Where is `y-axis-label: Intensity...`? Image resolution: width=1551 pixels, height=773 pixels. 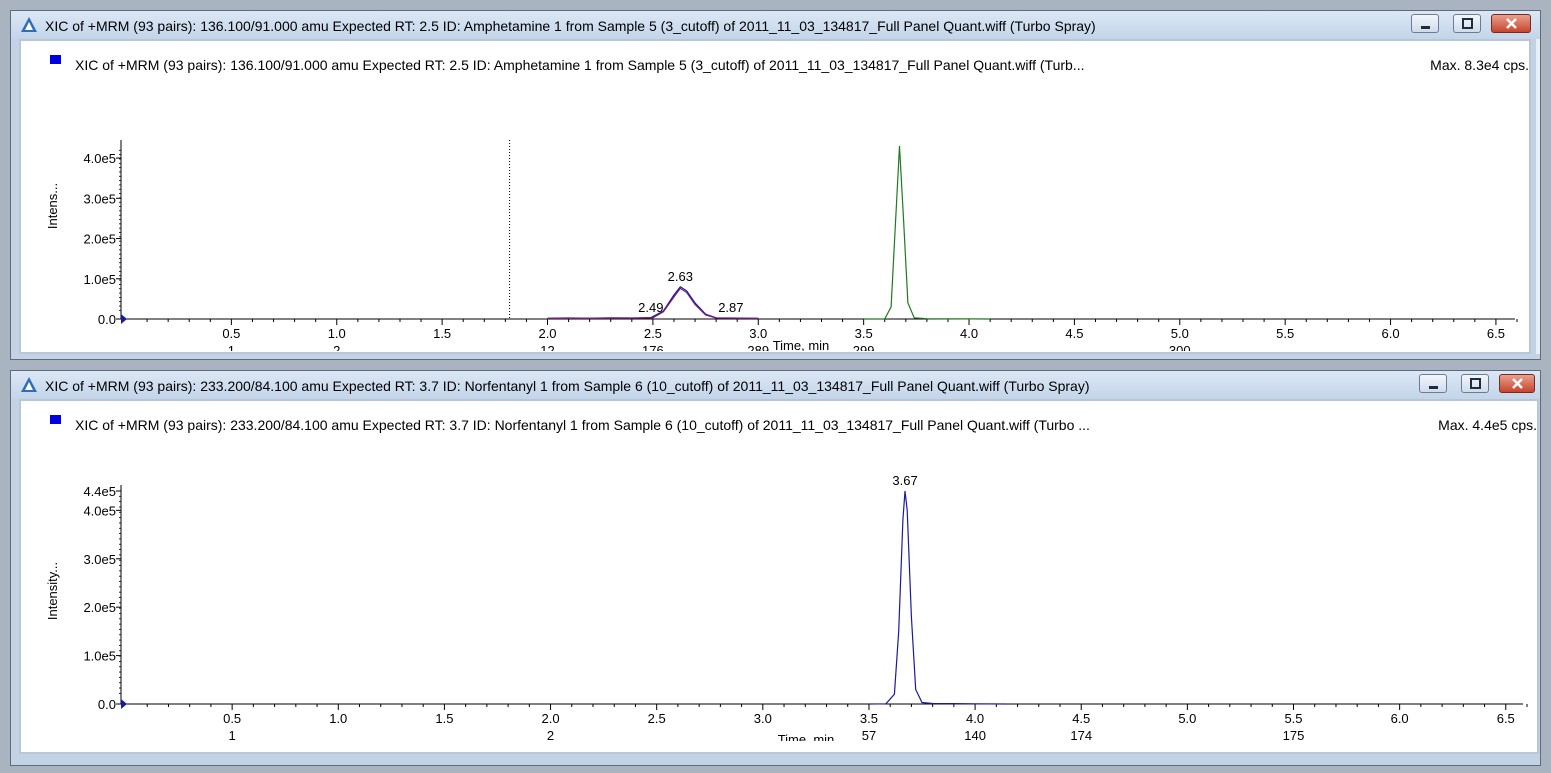
y-axis-label: Intensity... is located at coordinates (52, 591).